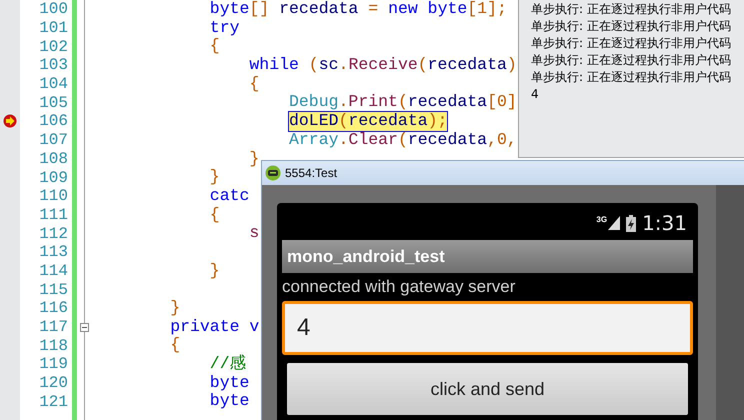  What do you see at coordinates (383, 65) in the screenshot?
I see `code-line: while (sc.Receive(recedata)` at bounding box center [383, 65].